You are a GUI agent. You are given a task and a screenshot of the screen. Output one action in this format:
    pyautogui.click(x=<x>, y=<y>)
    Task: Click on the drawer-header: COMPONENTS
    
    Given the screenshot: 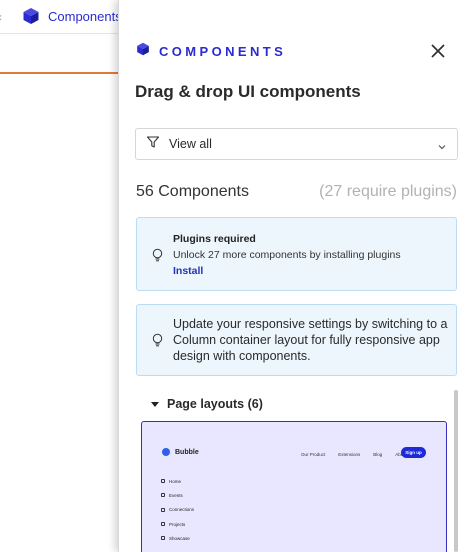 What is the action you would take?
    pyautogui.click(x=211, y=51)
    